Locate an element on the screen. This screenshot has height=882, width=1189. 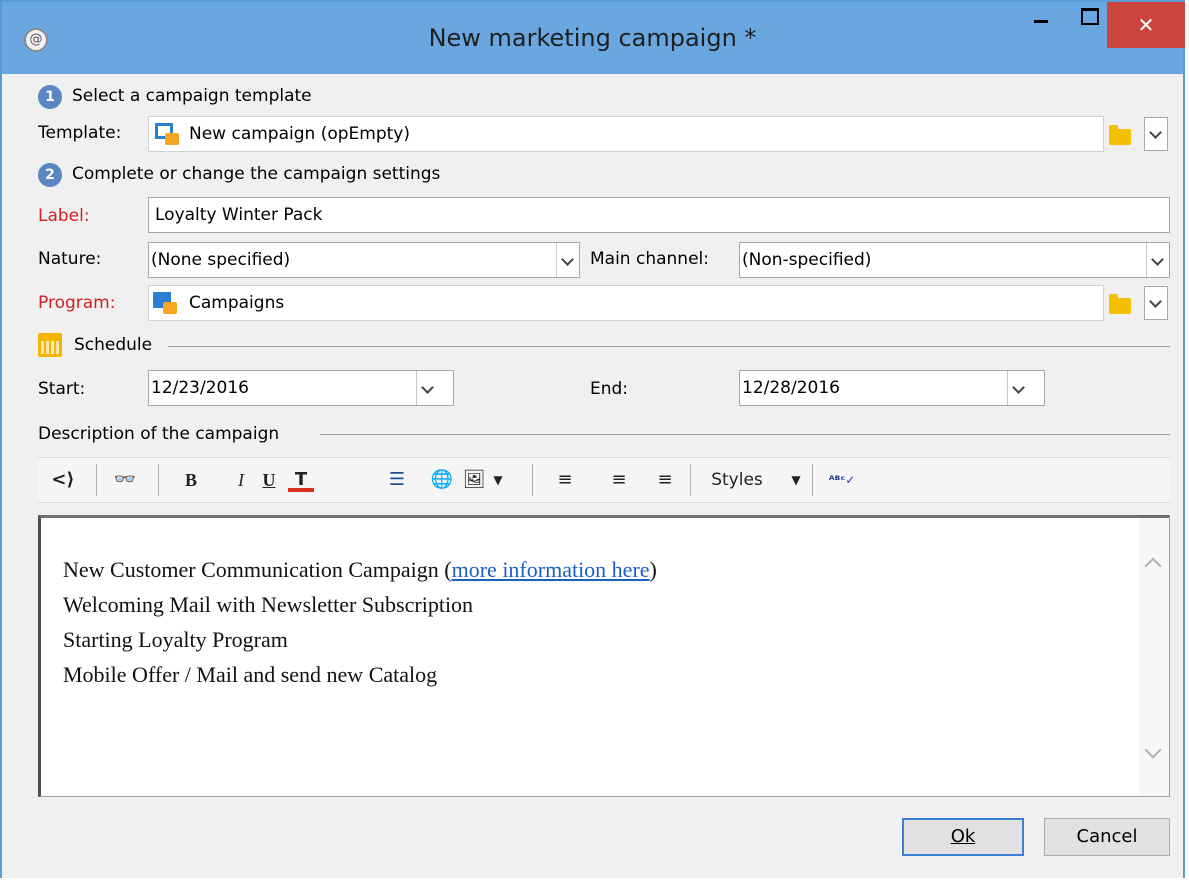
minimize-icon is located at coordinates (1041, 21).